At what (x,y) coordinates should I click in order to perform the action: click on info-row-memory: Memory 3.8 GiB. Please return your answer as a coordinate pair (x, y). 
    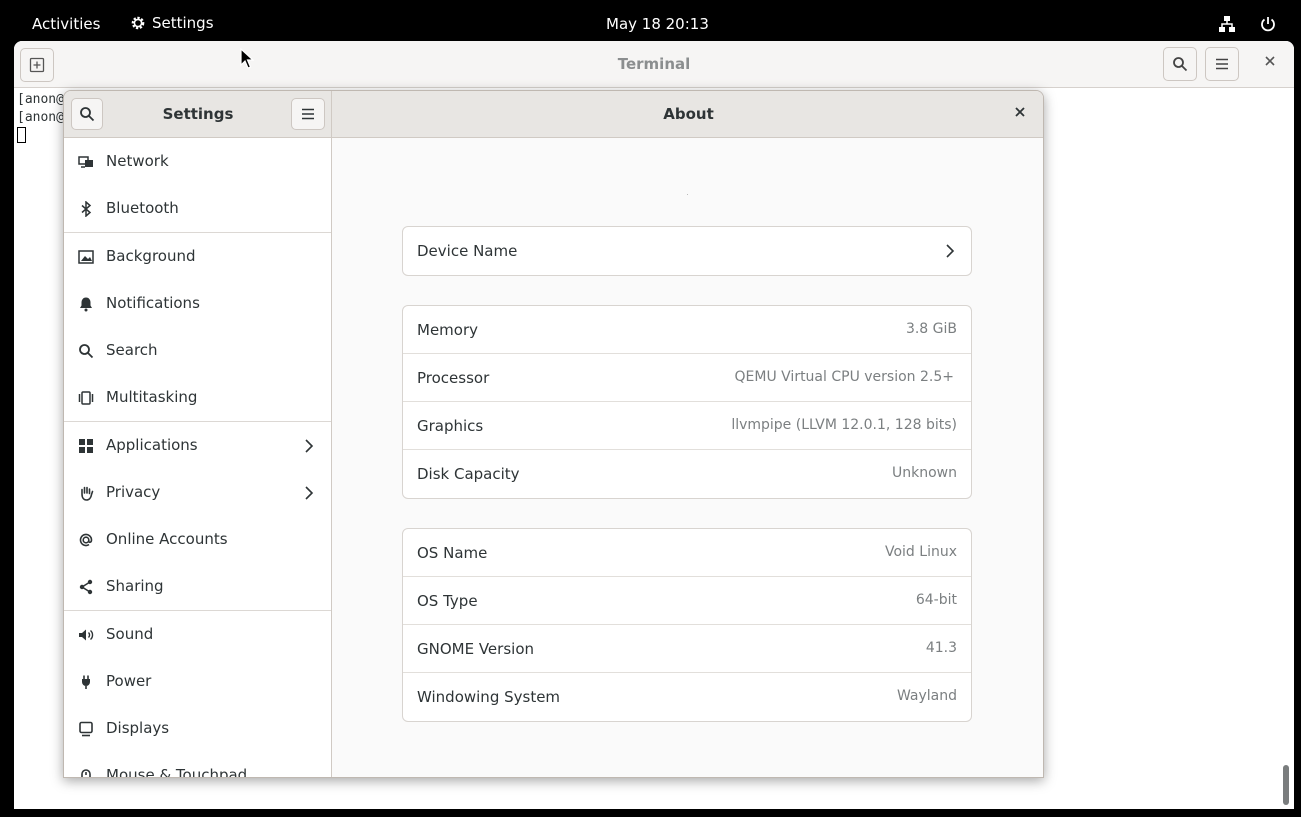
    Looking at the image, I should click on (687, 330).